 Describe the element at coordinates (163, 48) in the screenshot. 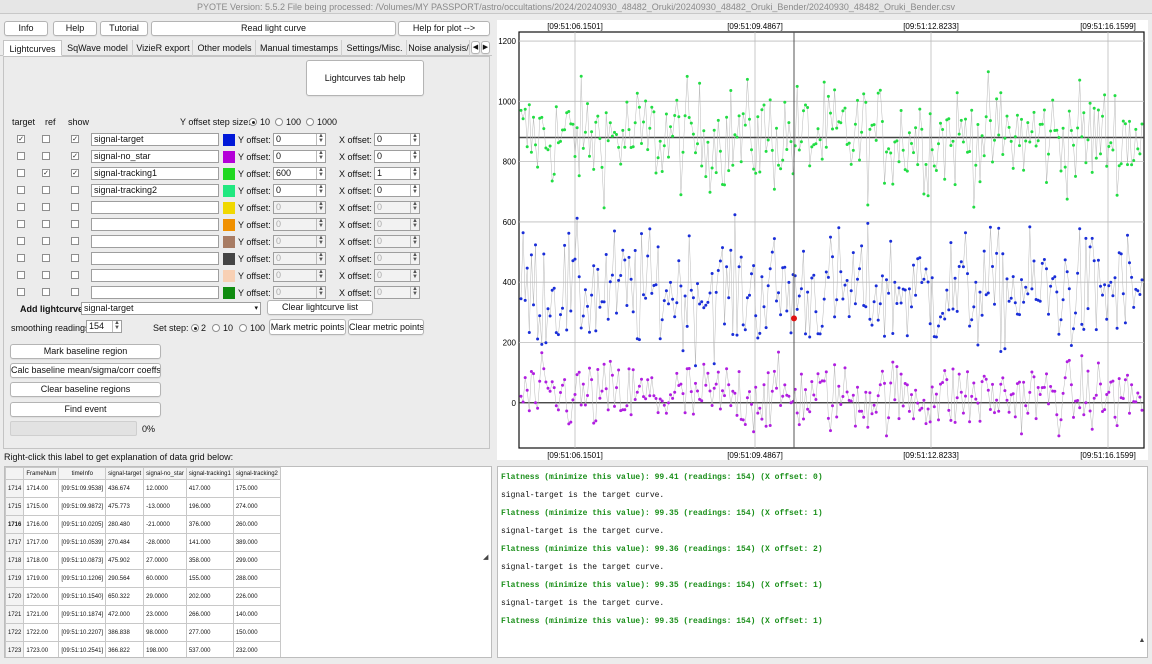

I see `tab-vizier-export: VizieR export` at that location.